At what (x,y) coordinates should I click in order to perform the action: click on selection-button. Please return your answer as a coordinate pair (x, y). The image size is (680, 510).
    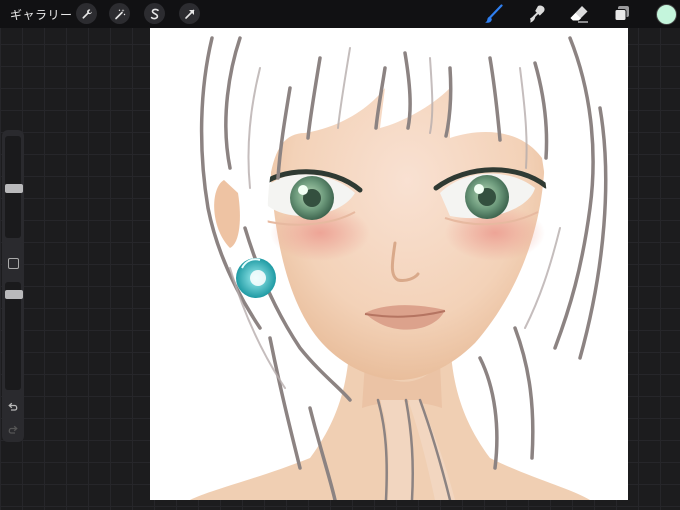
    Looking at the image, I should click on (154, 13).